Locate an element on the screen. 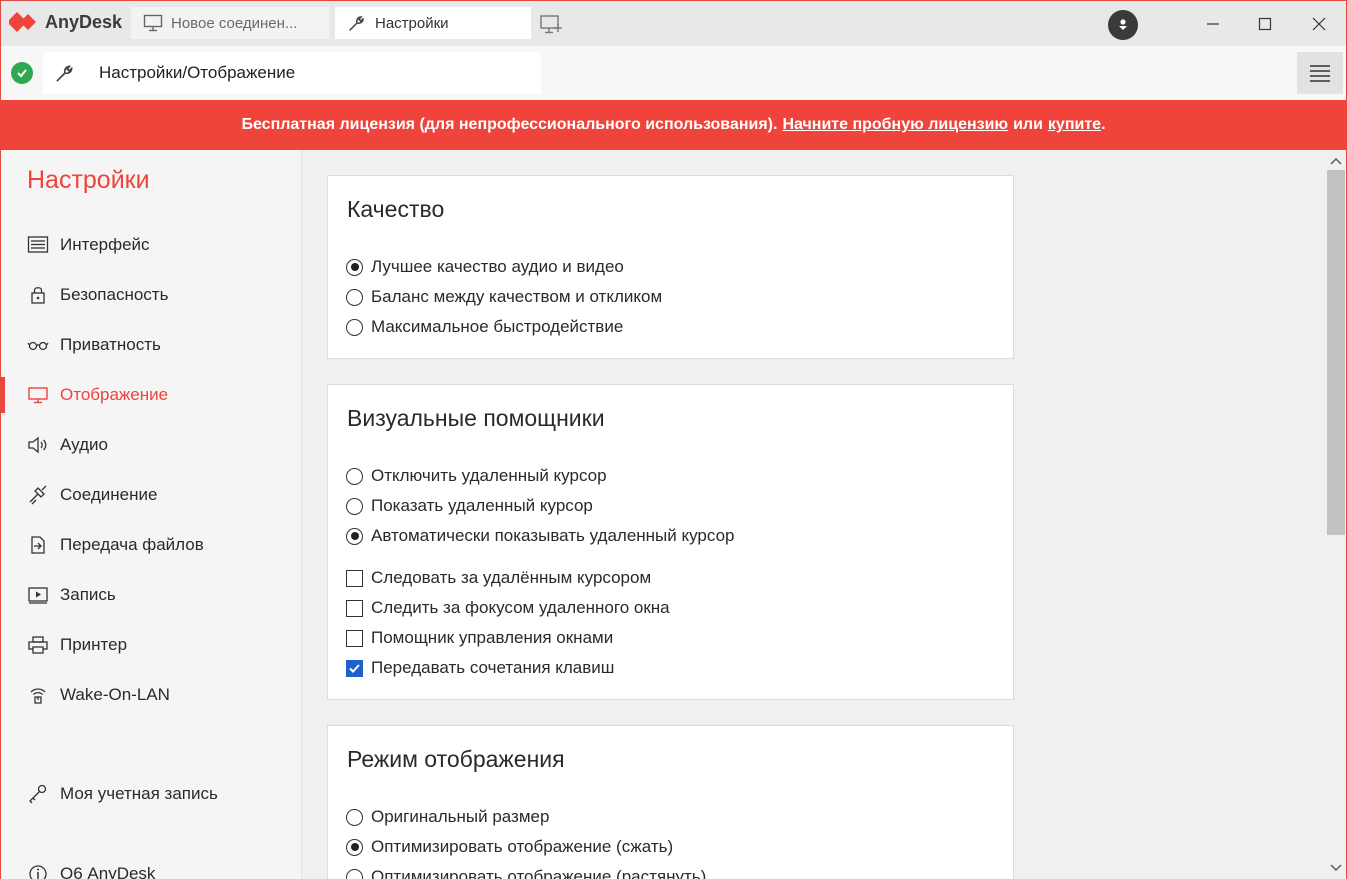 The width and height of the screenshot is (1347, 879). address-field: Настройки/Отображение is located at coordinates (292, 73).